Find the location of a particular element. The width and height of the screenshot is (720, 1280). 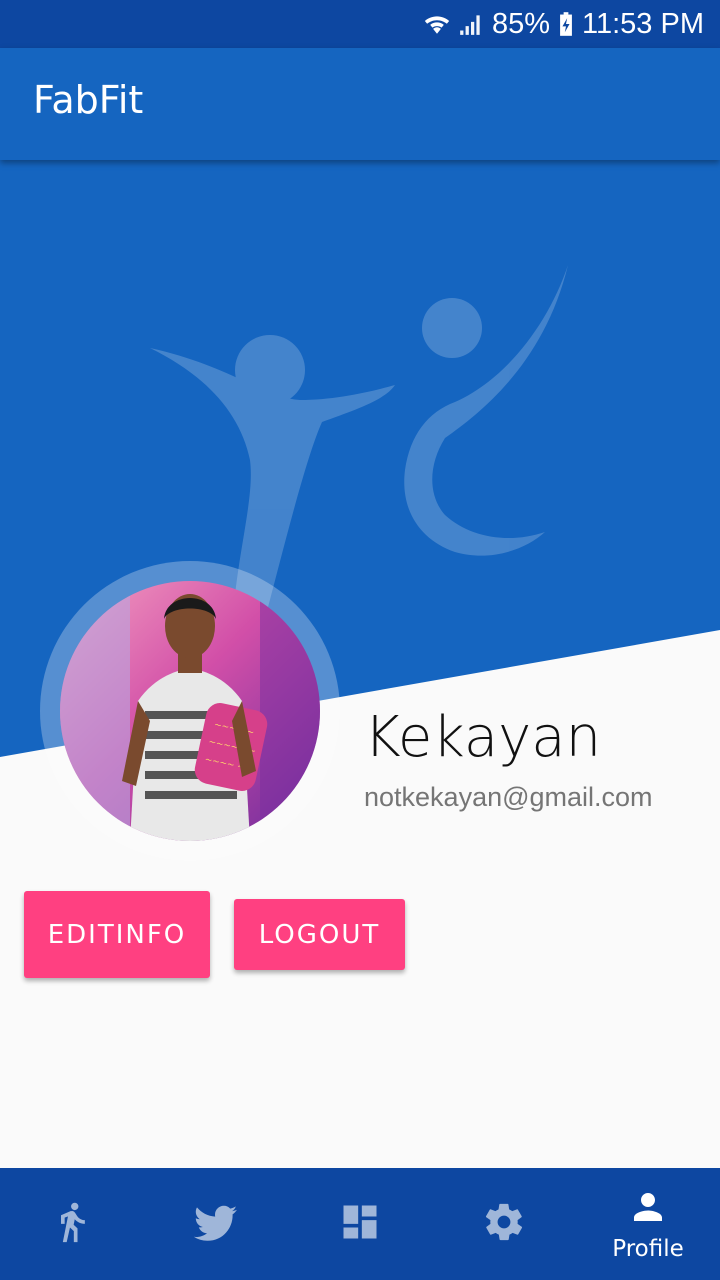

app-title: FabFit is located at coordinates (88, 100).